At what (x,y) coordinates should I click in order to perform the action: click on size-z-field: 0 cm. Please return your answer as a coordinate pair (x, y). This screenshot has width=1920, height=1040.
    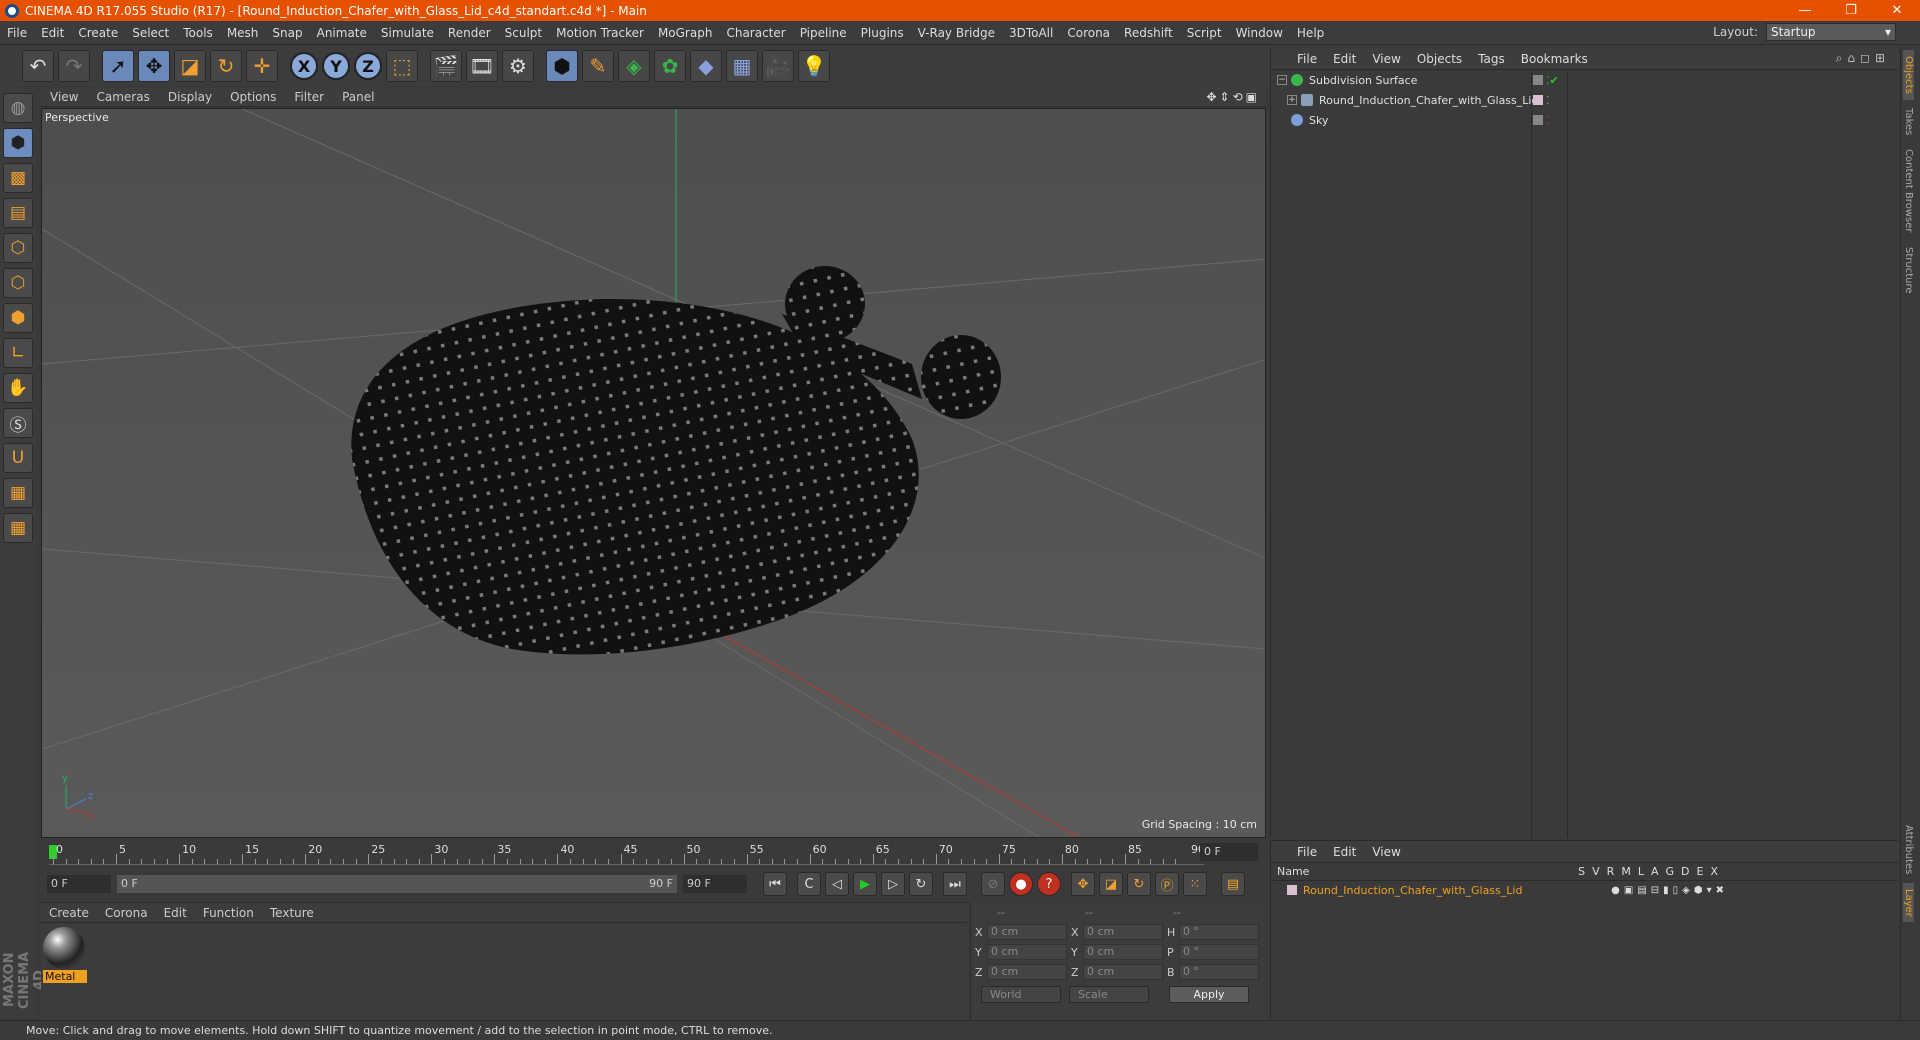
    Looking at the image, I should click on (1123, 972).